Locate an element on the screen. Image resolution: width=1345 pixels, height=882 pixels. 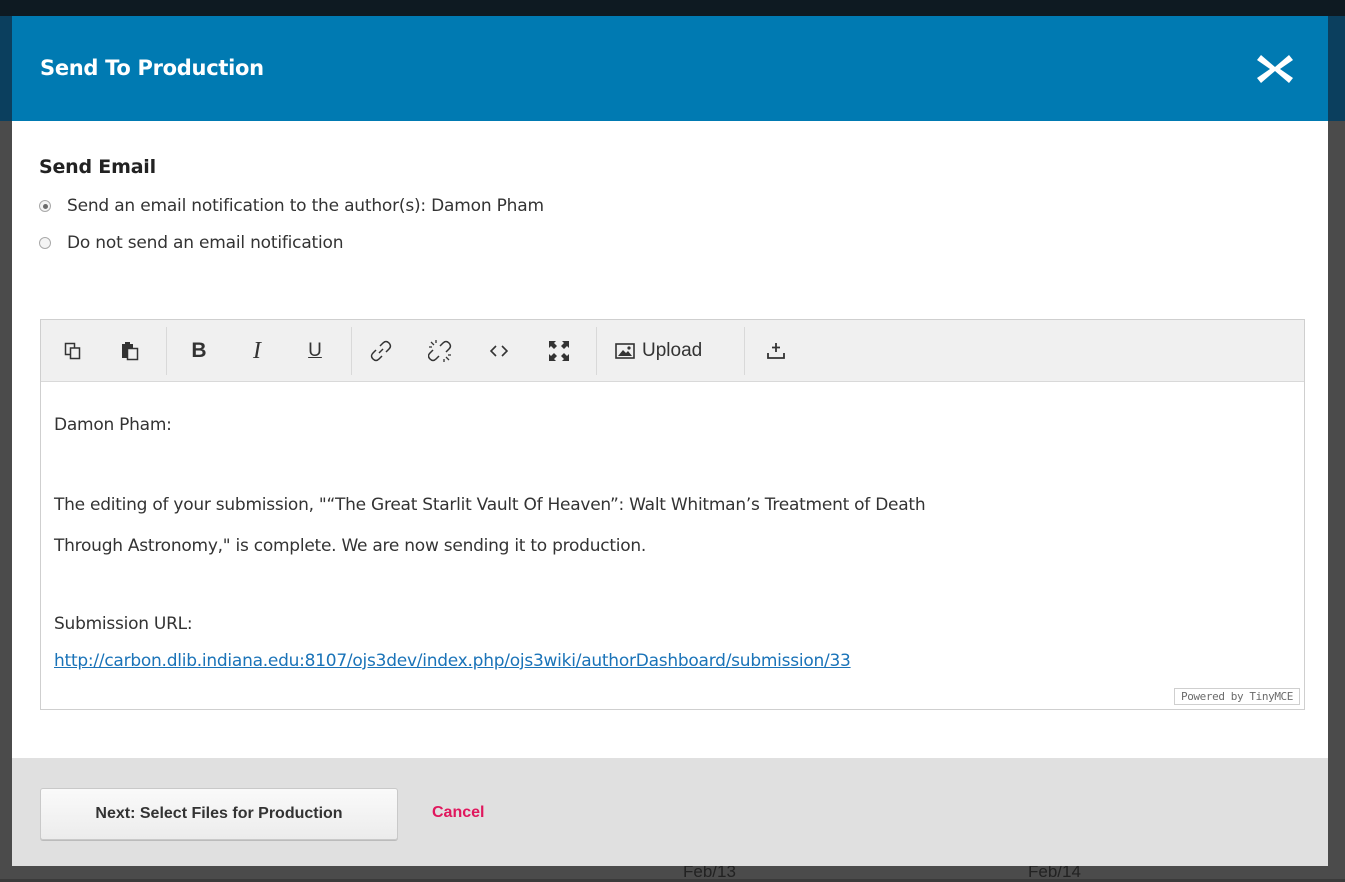
paste-icon is located at coordinates (130, 351).